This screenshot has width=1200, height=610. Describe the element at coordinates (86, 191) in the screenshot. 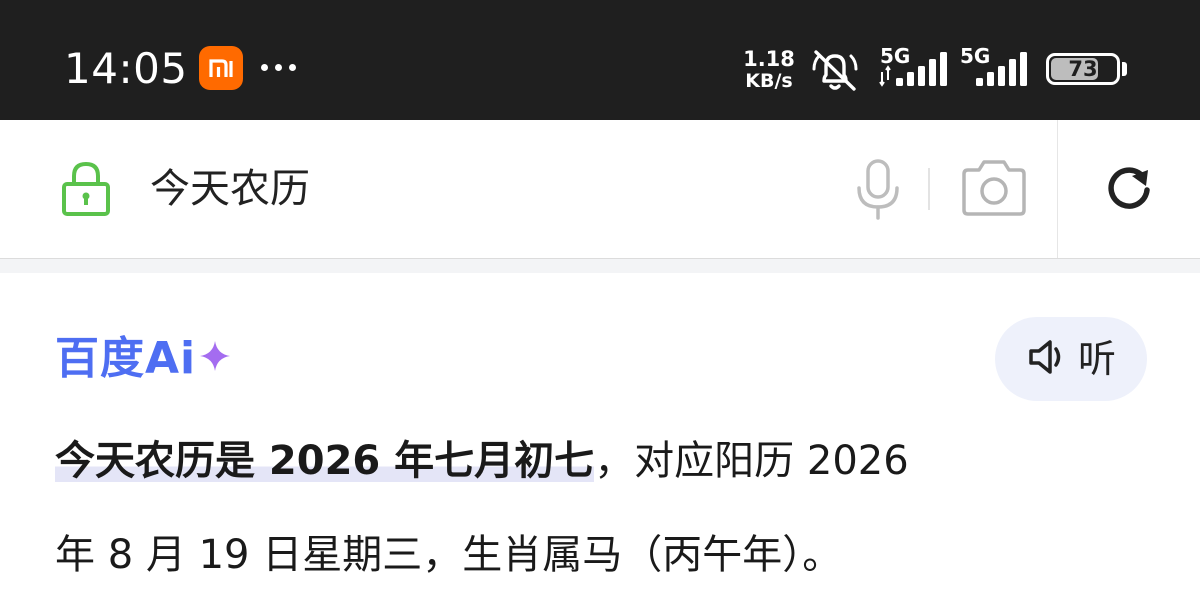

I see `lock-icon` at that location.